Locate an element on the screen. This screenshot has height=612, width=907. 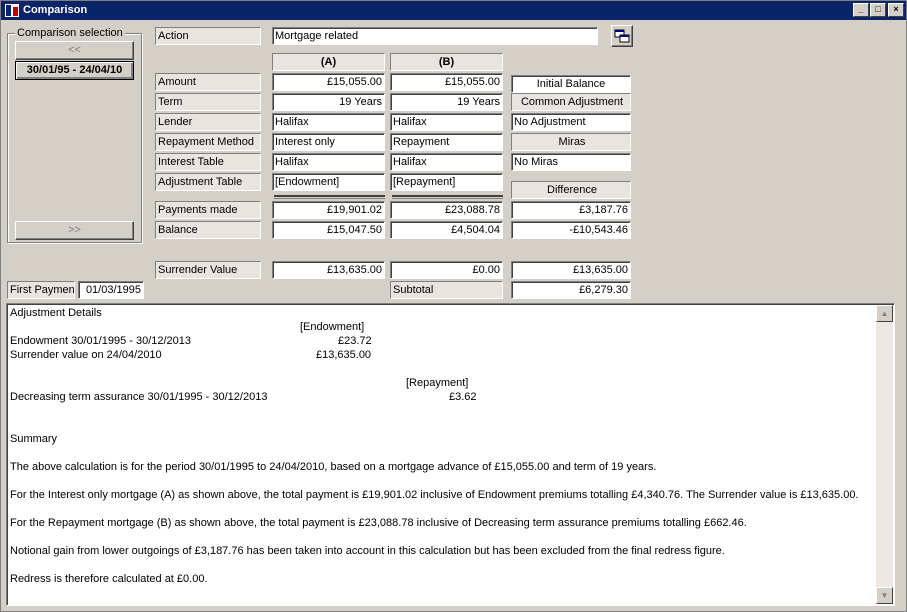
term-a-field: 19 Years is located at coordinates (328, 102).